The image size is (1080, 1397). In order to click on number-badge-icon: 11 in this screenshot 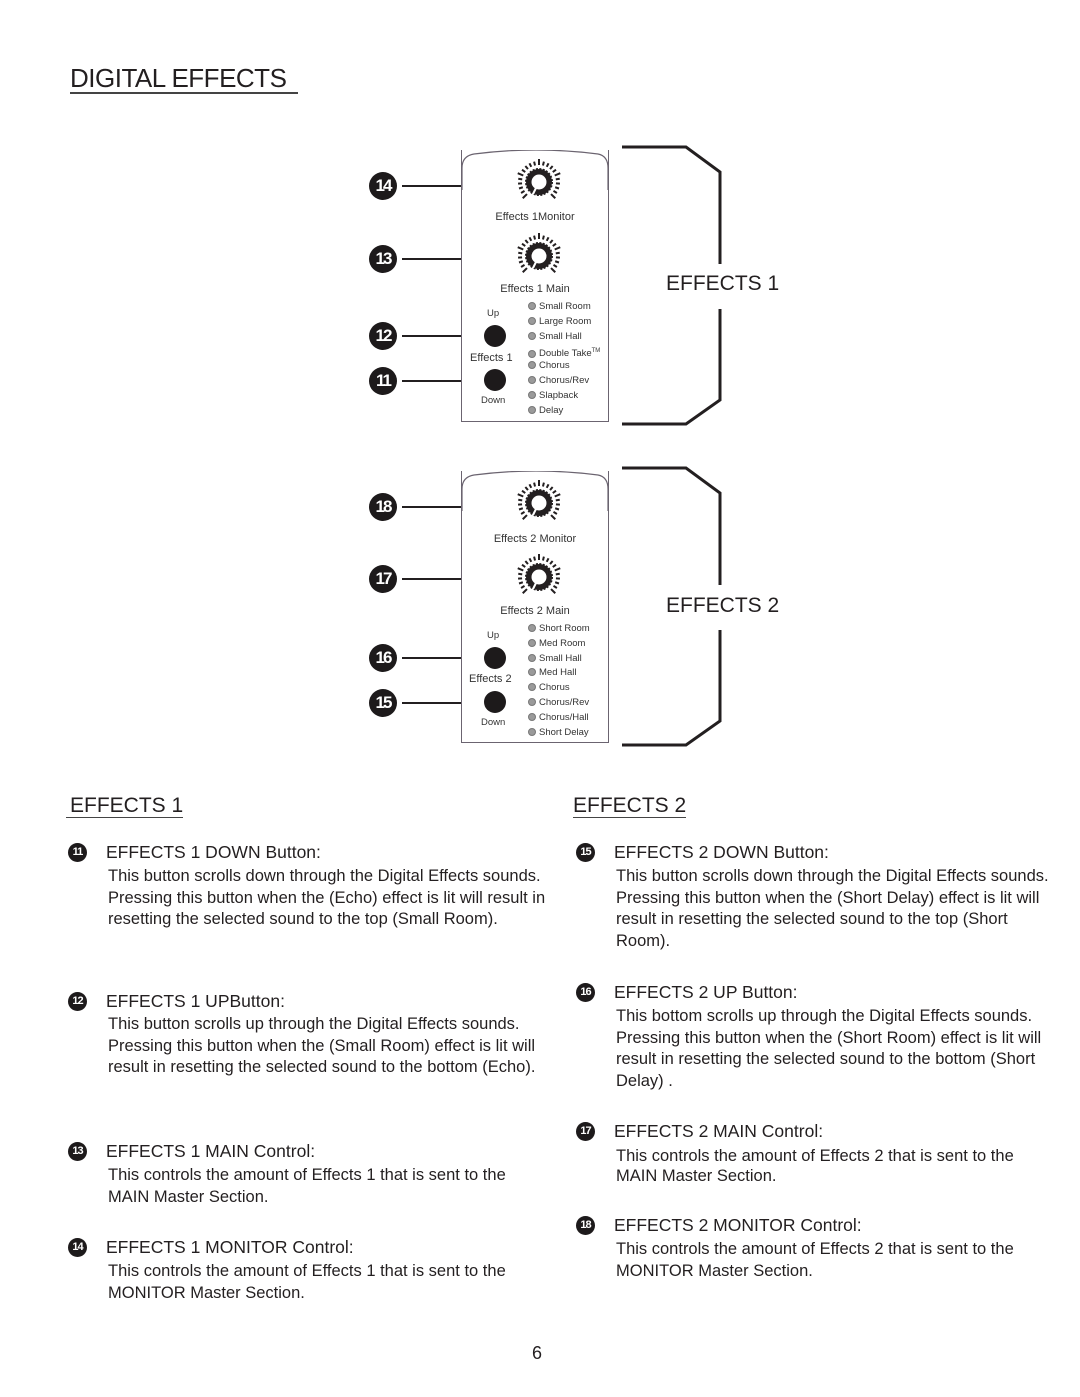, I will do `click(77, 852)`.